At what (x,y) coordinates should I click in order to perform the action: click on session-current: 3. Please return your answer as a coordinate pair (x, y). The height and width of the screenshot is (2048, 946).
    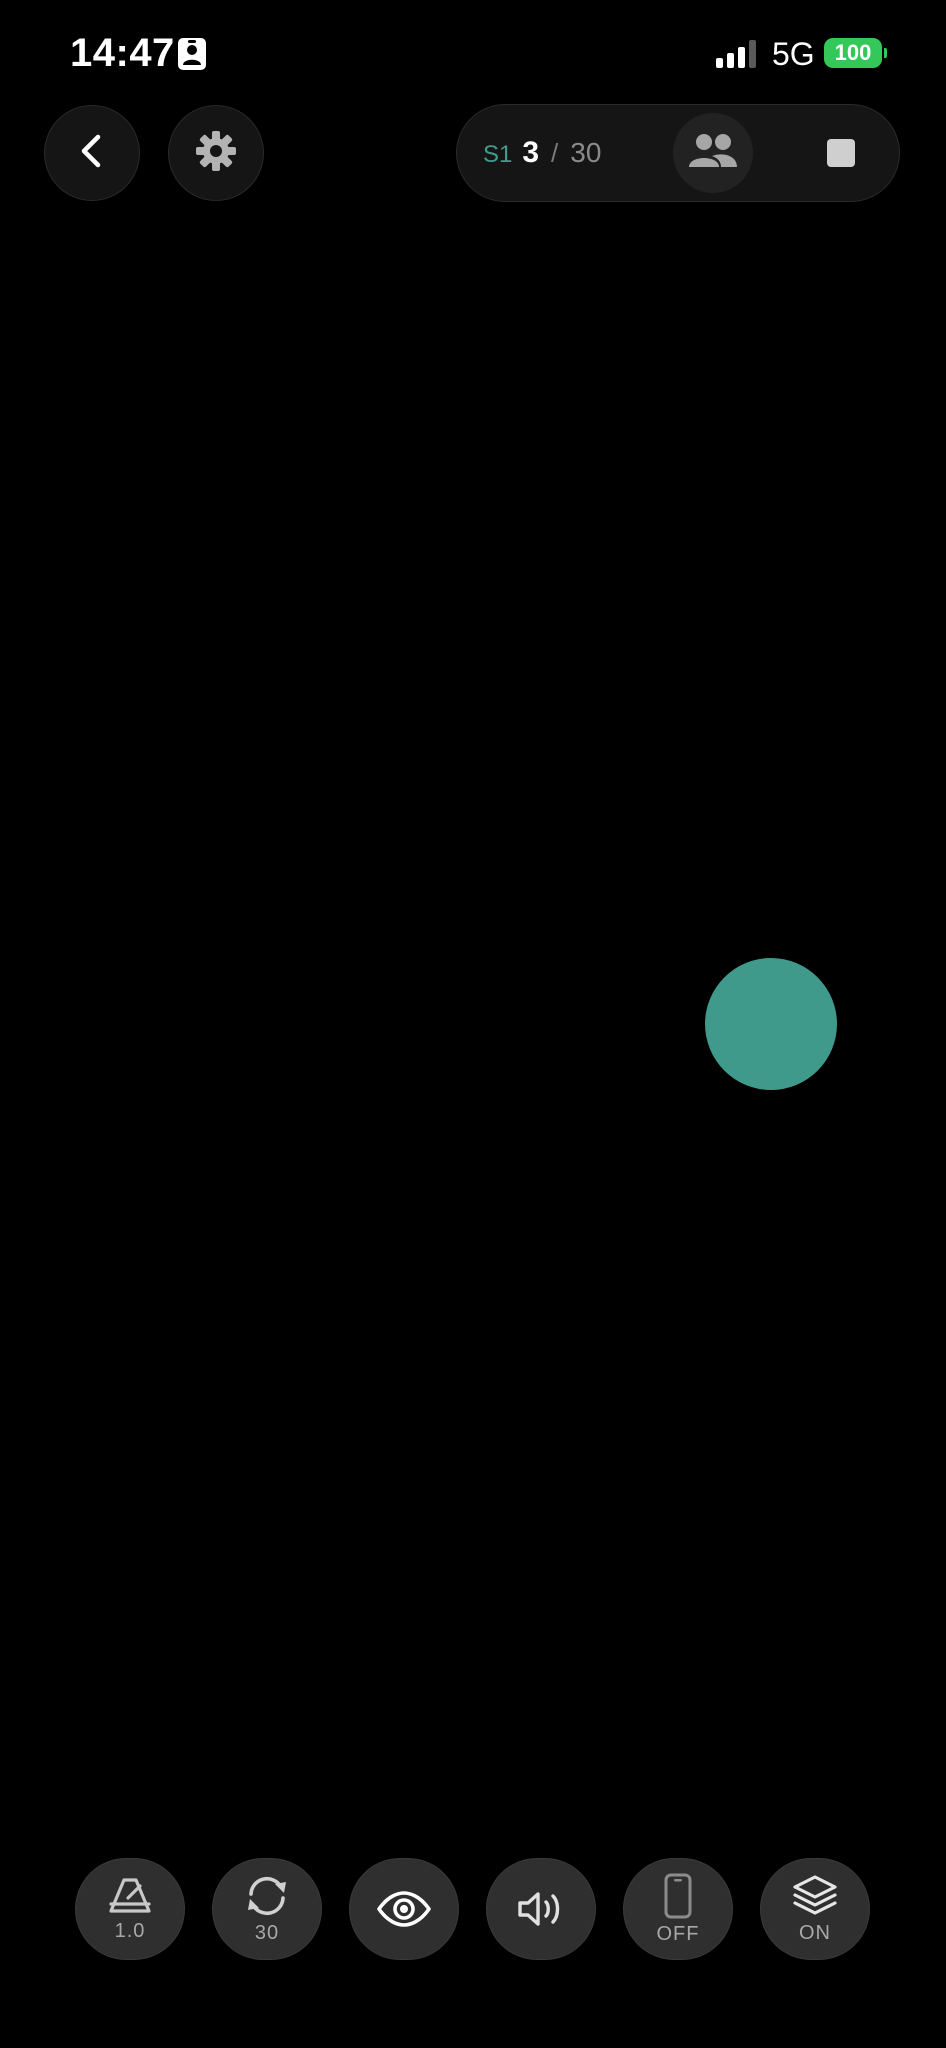
    Looking at the image, I should click on (531, 152).